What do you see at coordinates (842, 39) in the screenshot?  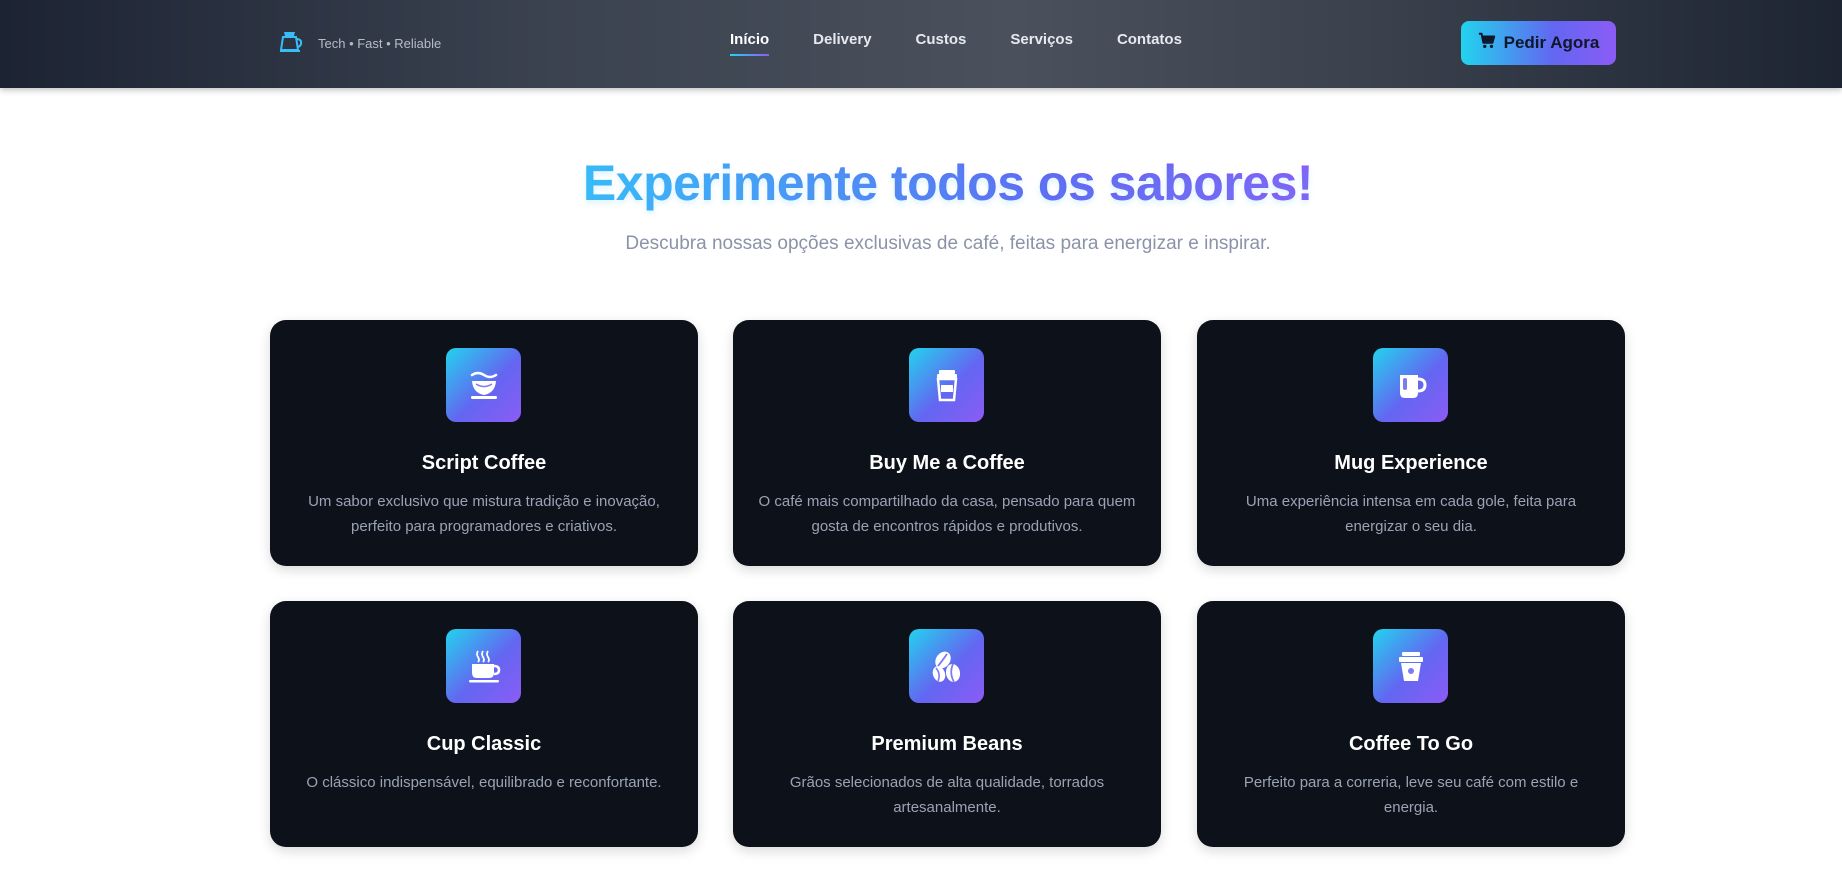 I see `nav-item-delivery: Delivery` at bounding box center [842, 39].